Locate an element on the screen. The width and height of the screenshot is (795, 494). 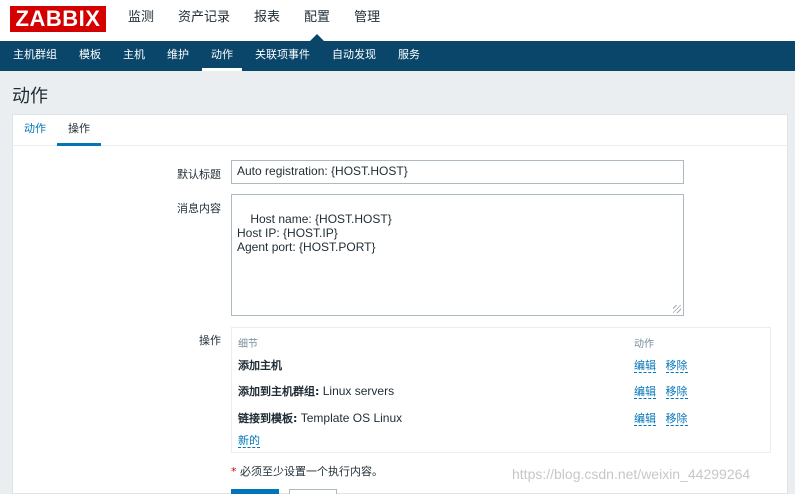
clone-button is located at coordinates (313, 491).